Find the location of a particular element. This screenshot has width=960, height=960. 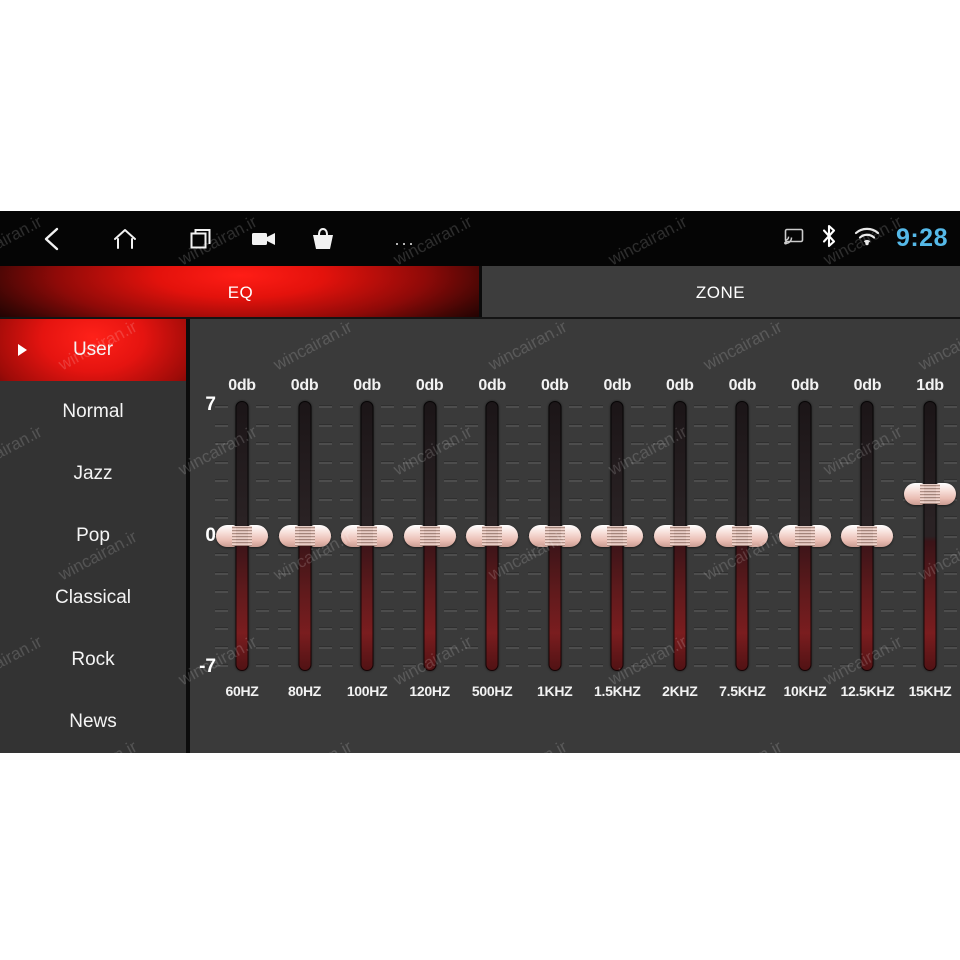

back-icon is located at coordinates (51, 238).